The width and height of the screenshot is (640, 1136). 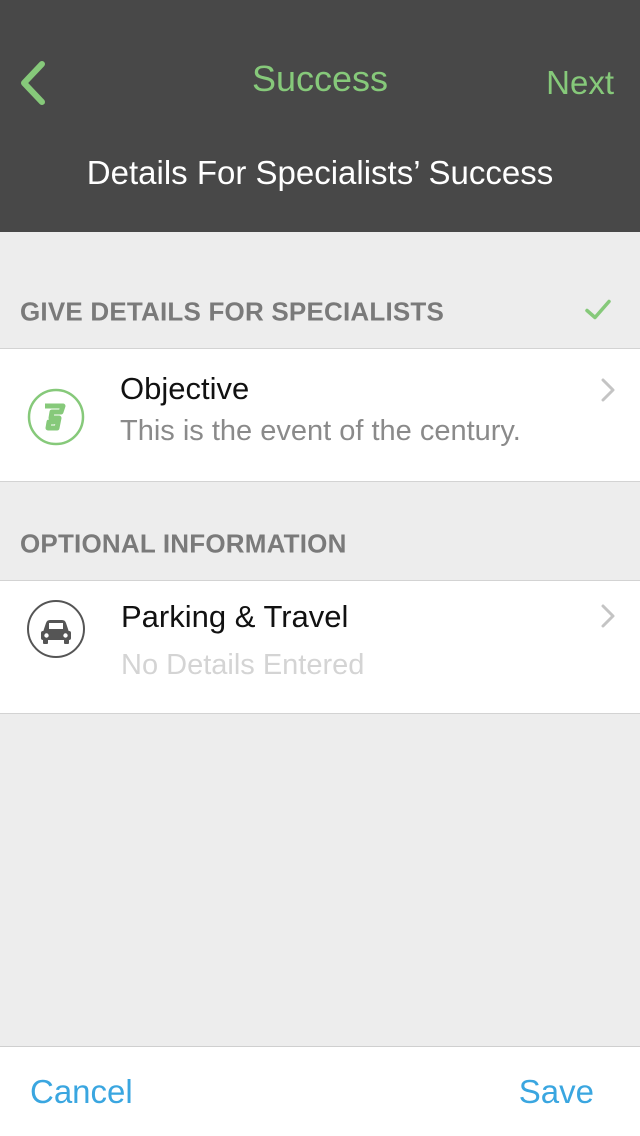 What do you see at coordinates (320, 172) in the screenshot?
I see `page-subtitle: Details For Specialists’ Success` at bounding box center [320, 172].